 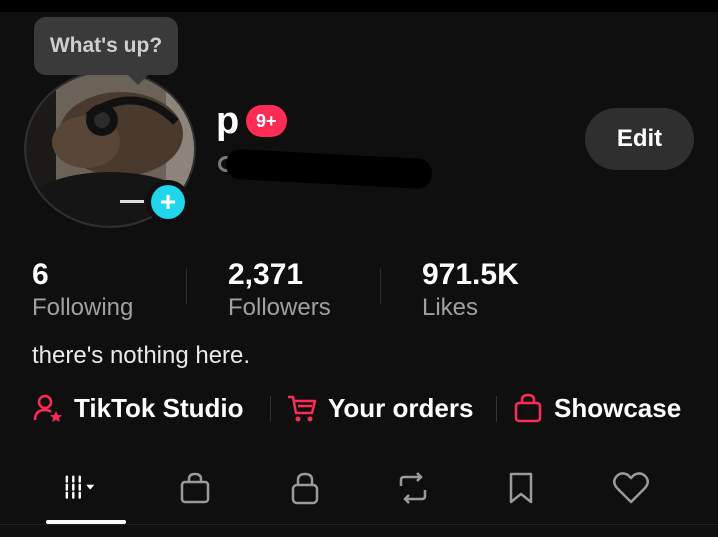 I want to click on quick-link-label: Your orders, so click(x=401, y=407).